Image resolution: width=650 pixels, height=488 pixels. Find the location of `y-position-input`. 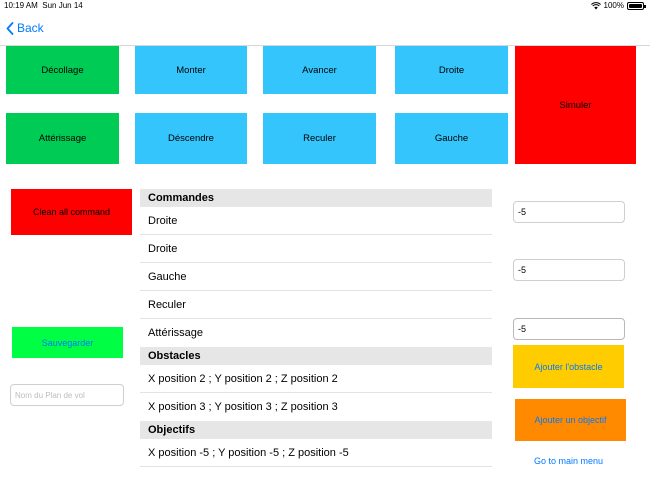

y-position-input is located at coordinates (569, 270).